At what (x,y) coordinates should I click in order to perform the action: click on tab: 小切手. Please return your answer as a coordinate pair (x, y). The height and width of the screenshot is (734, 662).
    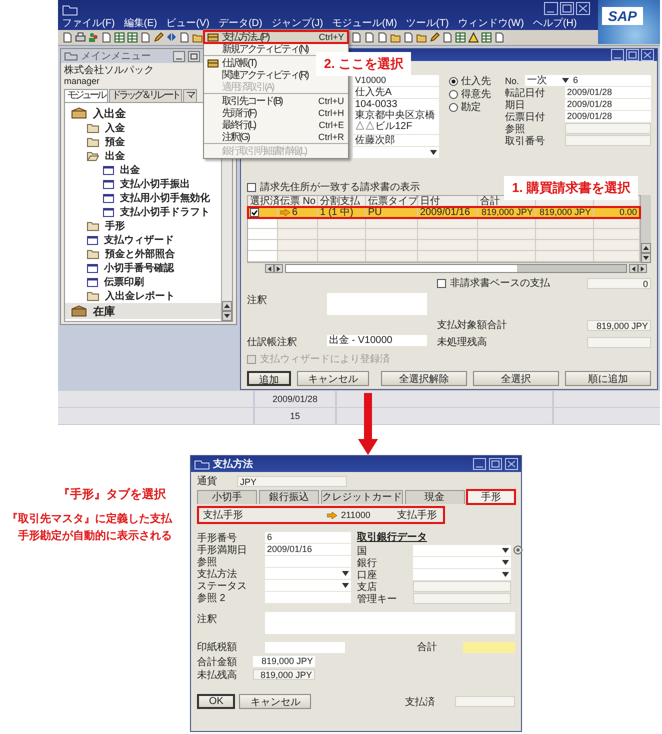
    Looking at the image, I should click on (227, 497).